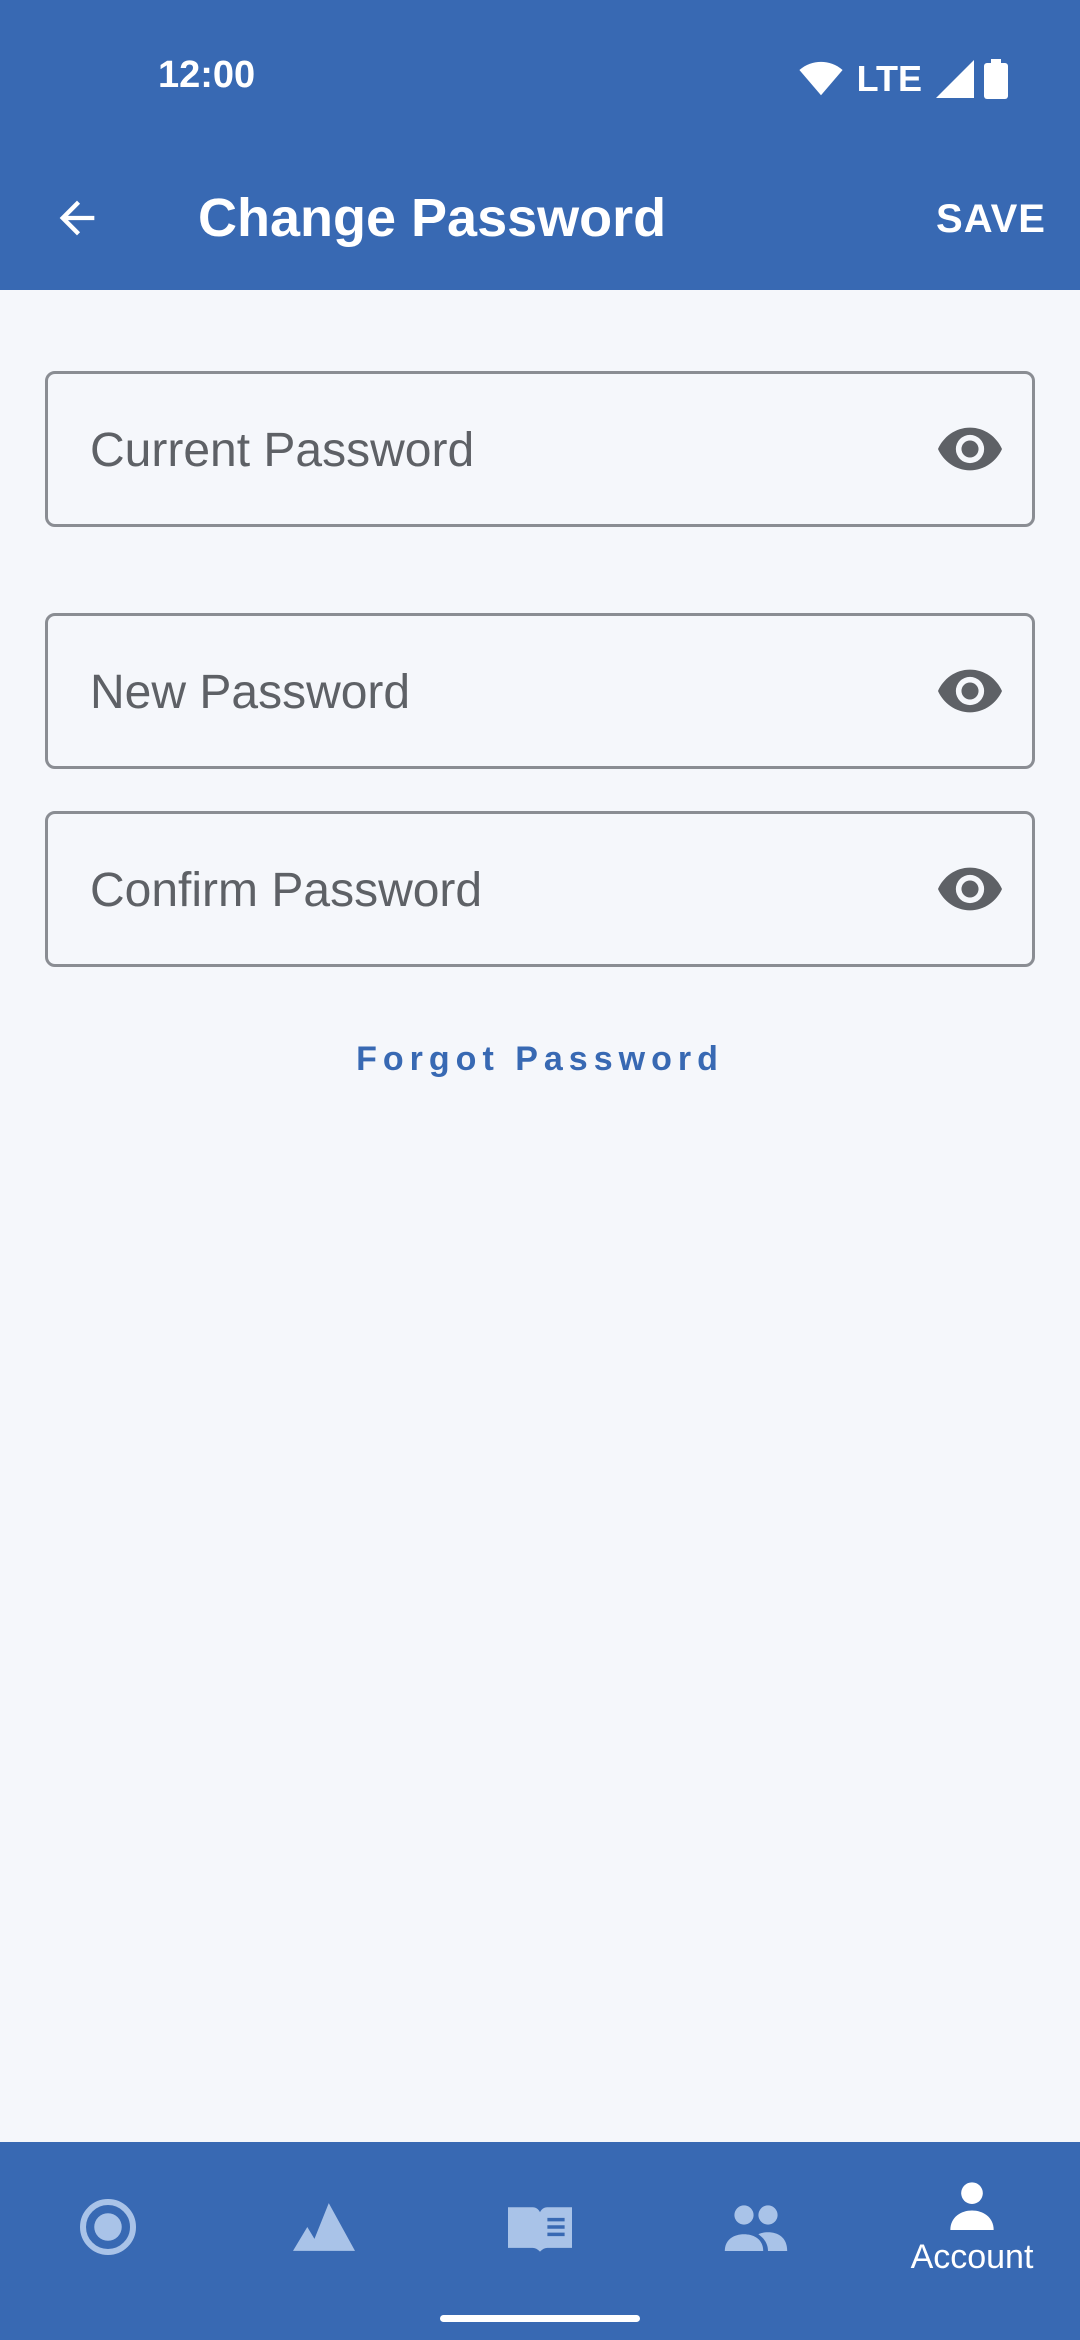 The height and width of the screenshot is (2340, 1080). I want to click on signal-icon, so click(955, 79).